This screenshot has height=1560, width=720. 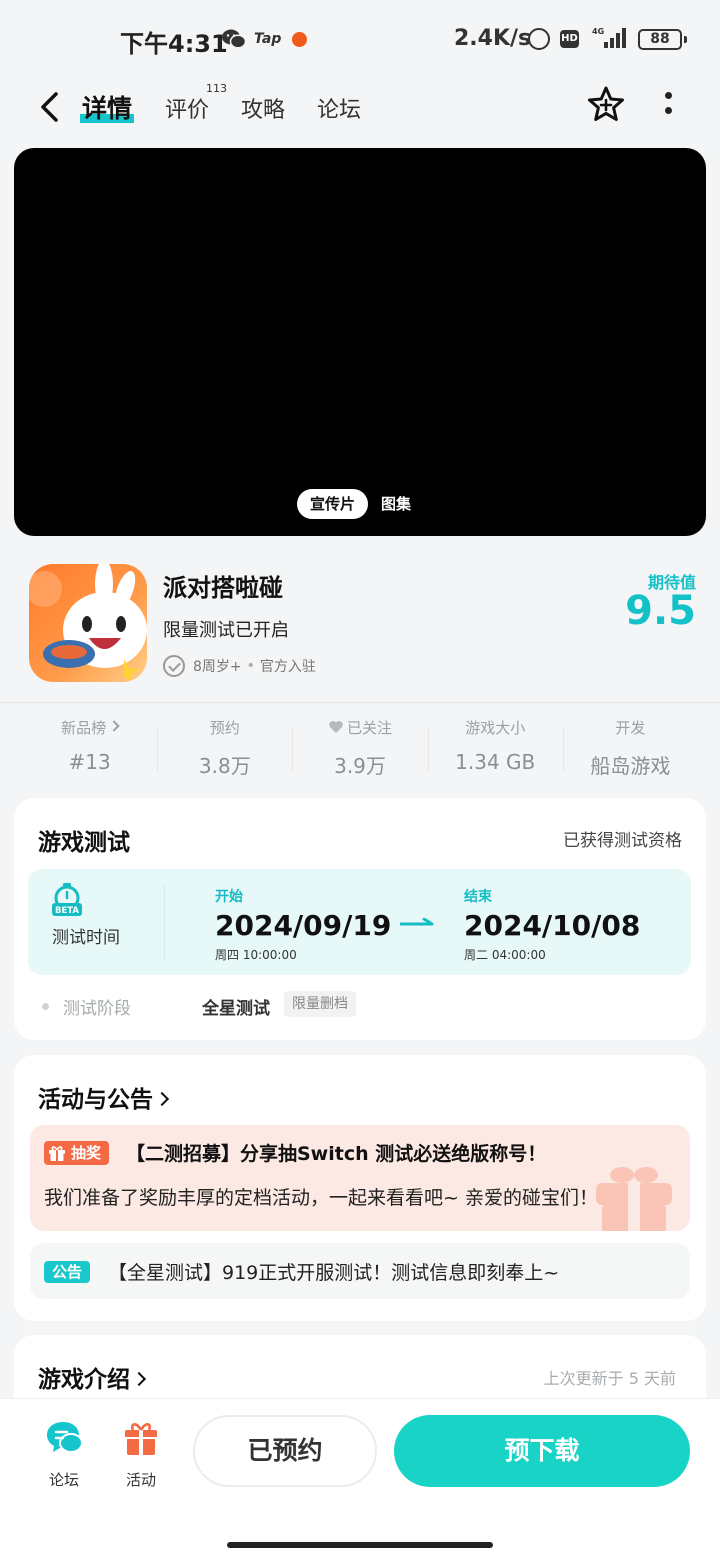 I want to click on lottery-tag-label: 抽奖, so click(x=86, y=1153).